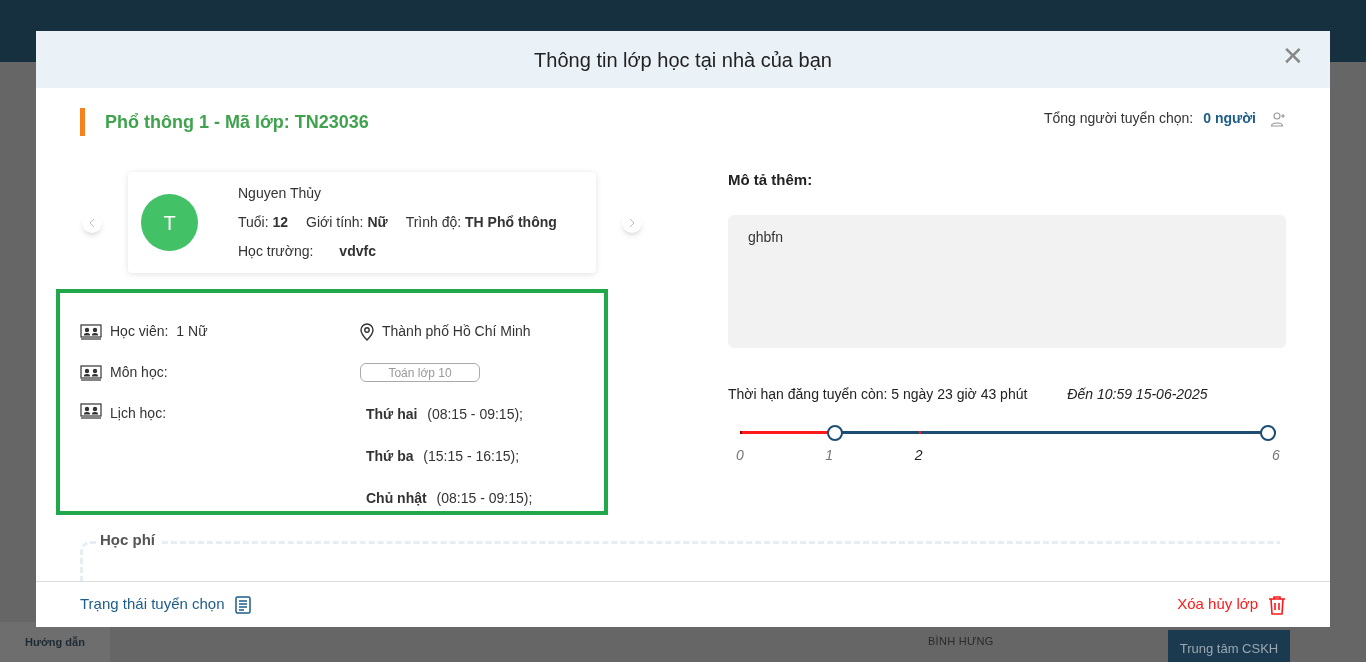  Describe the element at coordinates (420, 372) in the screenshot. I see `subject-tag: Toán lớp 10` at that location.